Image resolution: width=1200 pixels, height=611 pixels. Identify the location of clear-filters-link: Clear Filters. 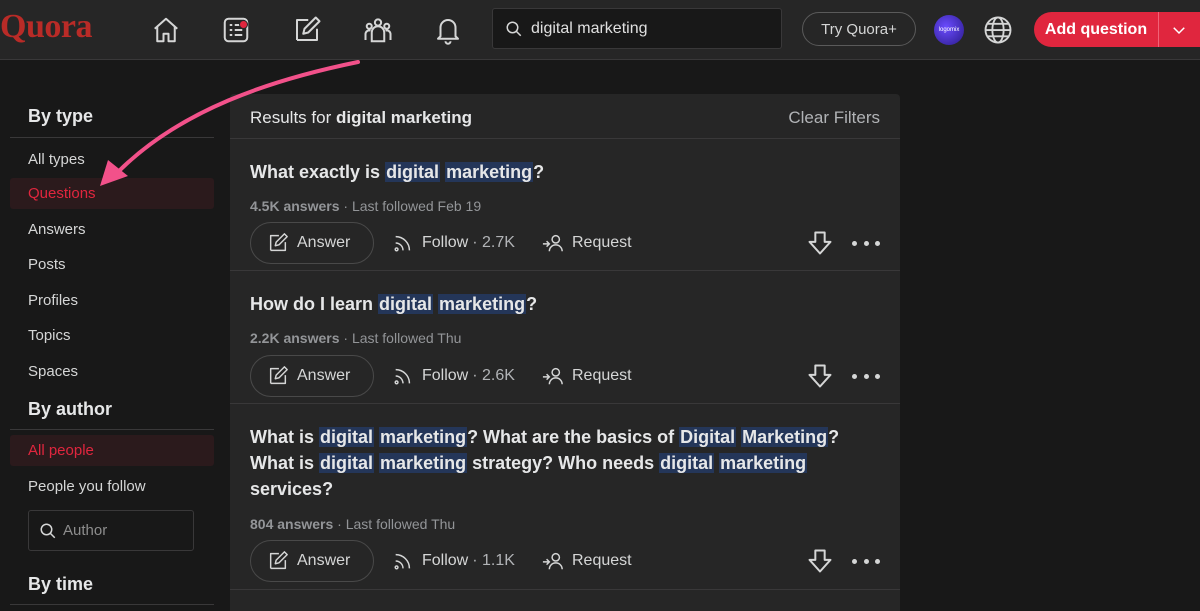
(834, 118).